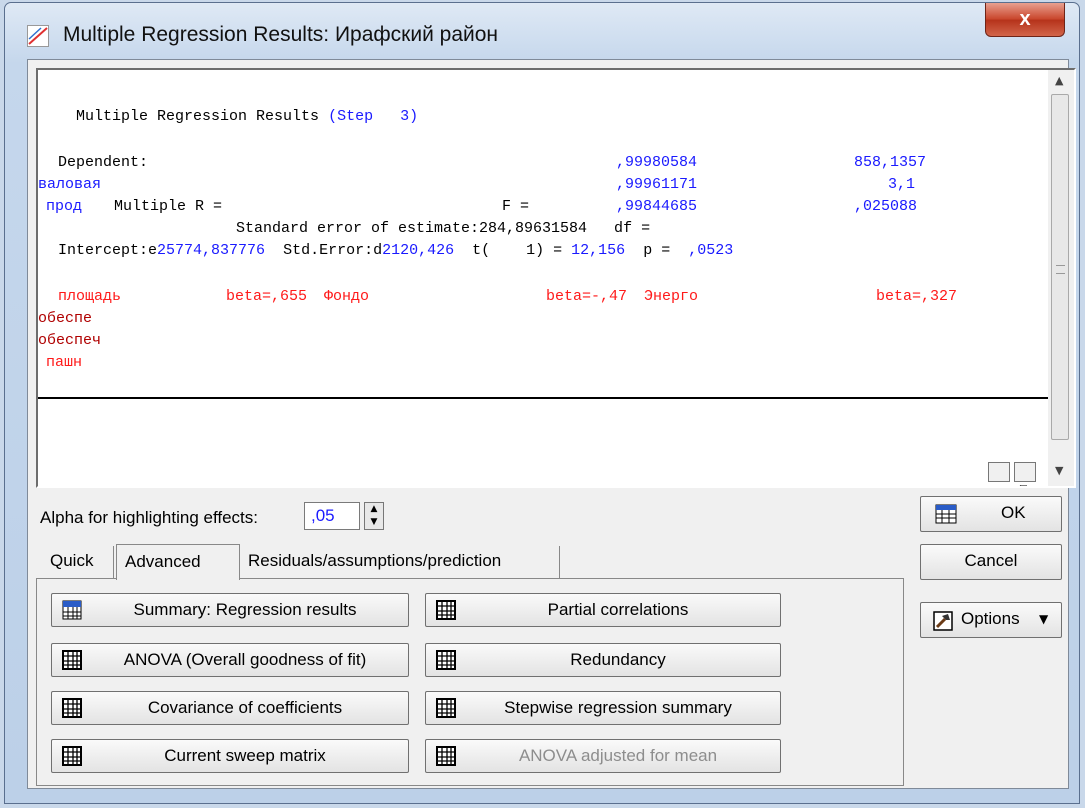 The height and width of the screenshot is (808, 1085). I want to click on options-button: Options ▼, so click(991, 620).